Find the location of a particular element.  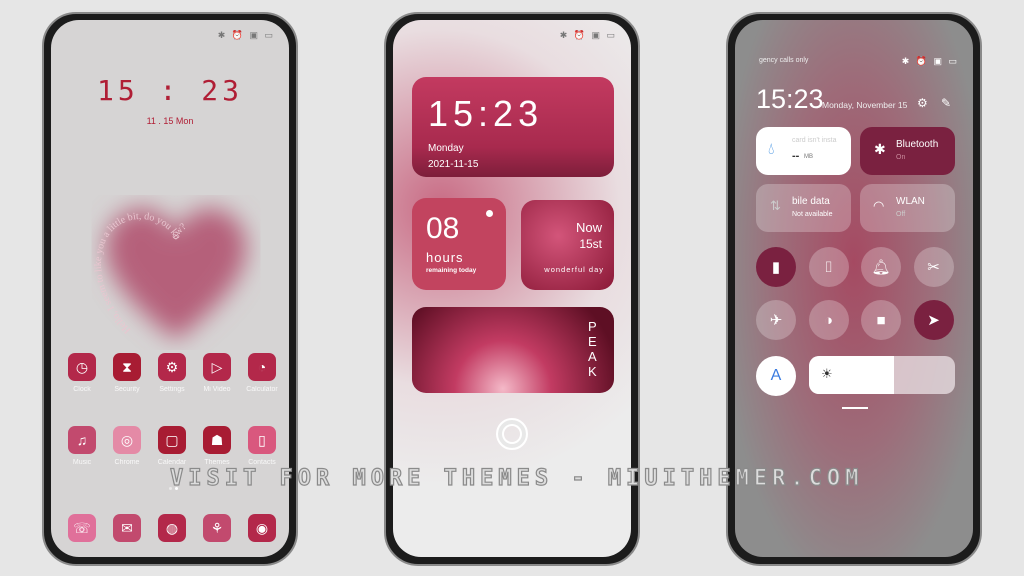

wlan-tile: ◠ WLAN Off is located at coordinates (907, 208).